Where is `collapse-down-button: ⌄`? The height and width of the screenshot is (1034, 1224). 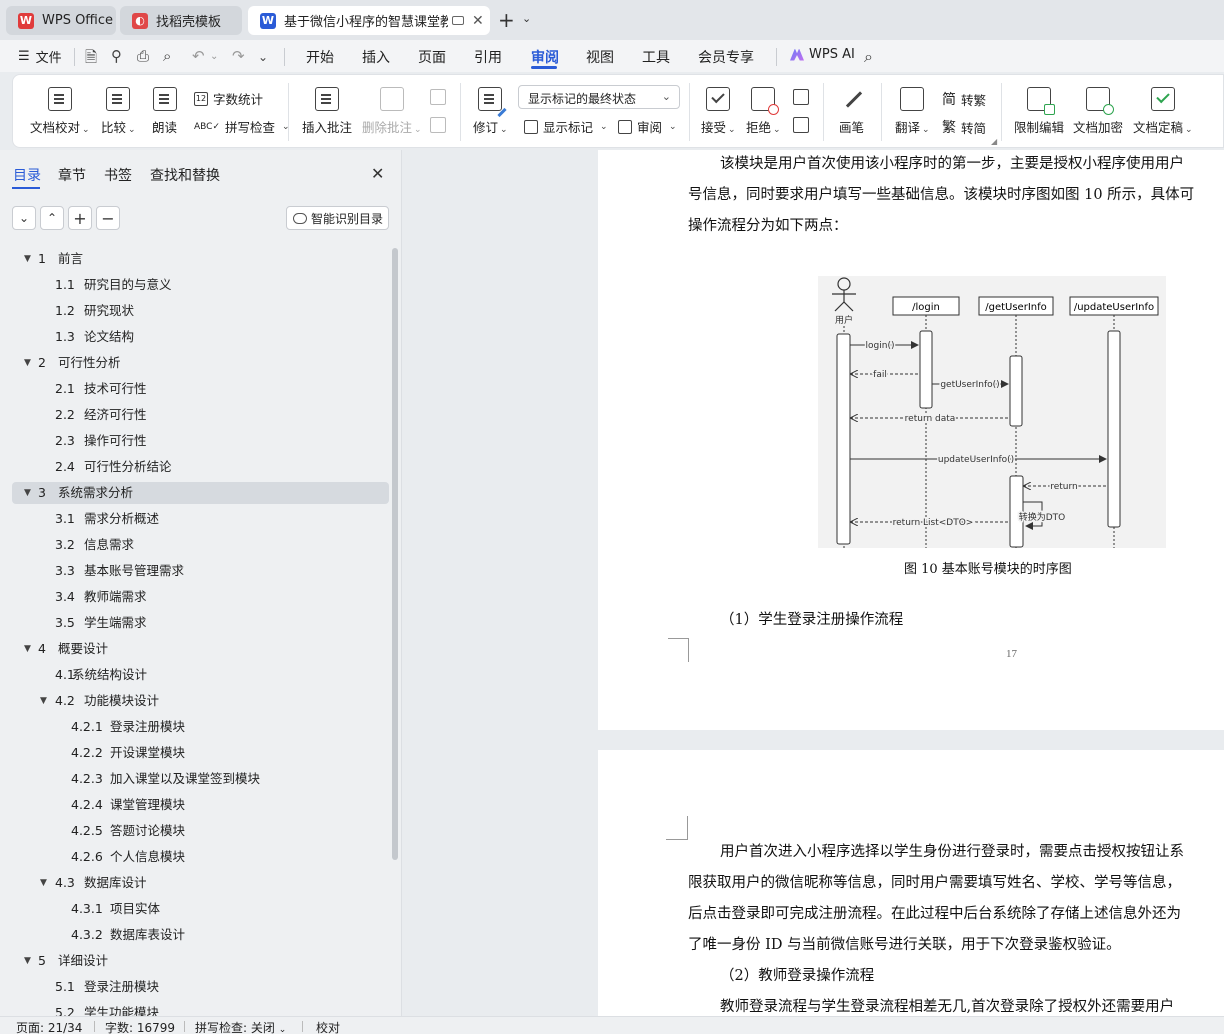
collapse-down-button: ⌄ is located at coordinates (24, 218).